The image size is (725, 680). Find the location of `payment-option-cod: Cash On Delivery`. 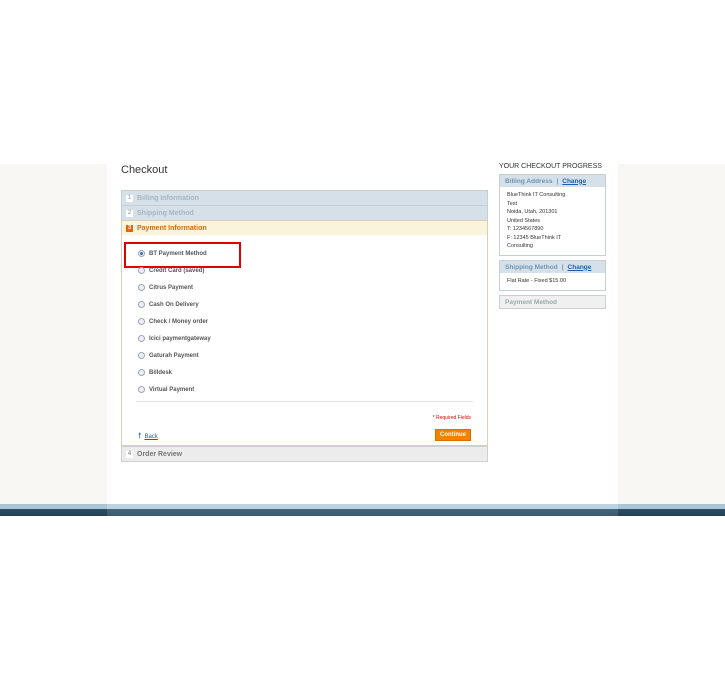

payment-option-cod: Cash On Delivery is located at coordinates (168, 304).